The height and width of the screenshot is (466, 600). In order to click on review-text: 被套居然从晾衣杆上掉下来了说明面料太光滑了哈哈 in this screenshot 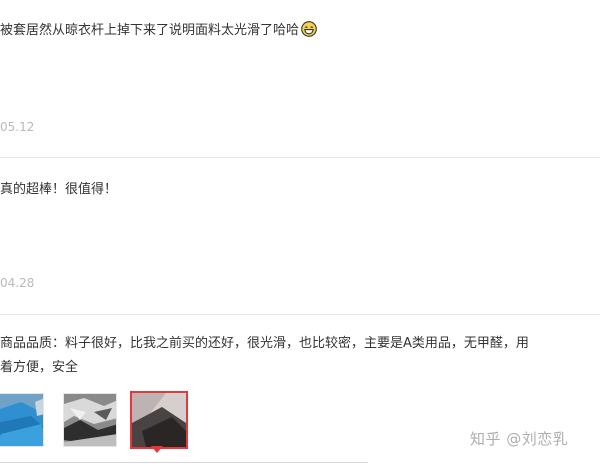, I will do `click(158, 31)`.